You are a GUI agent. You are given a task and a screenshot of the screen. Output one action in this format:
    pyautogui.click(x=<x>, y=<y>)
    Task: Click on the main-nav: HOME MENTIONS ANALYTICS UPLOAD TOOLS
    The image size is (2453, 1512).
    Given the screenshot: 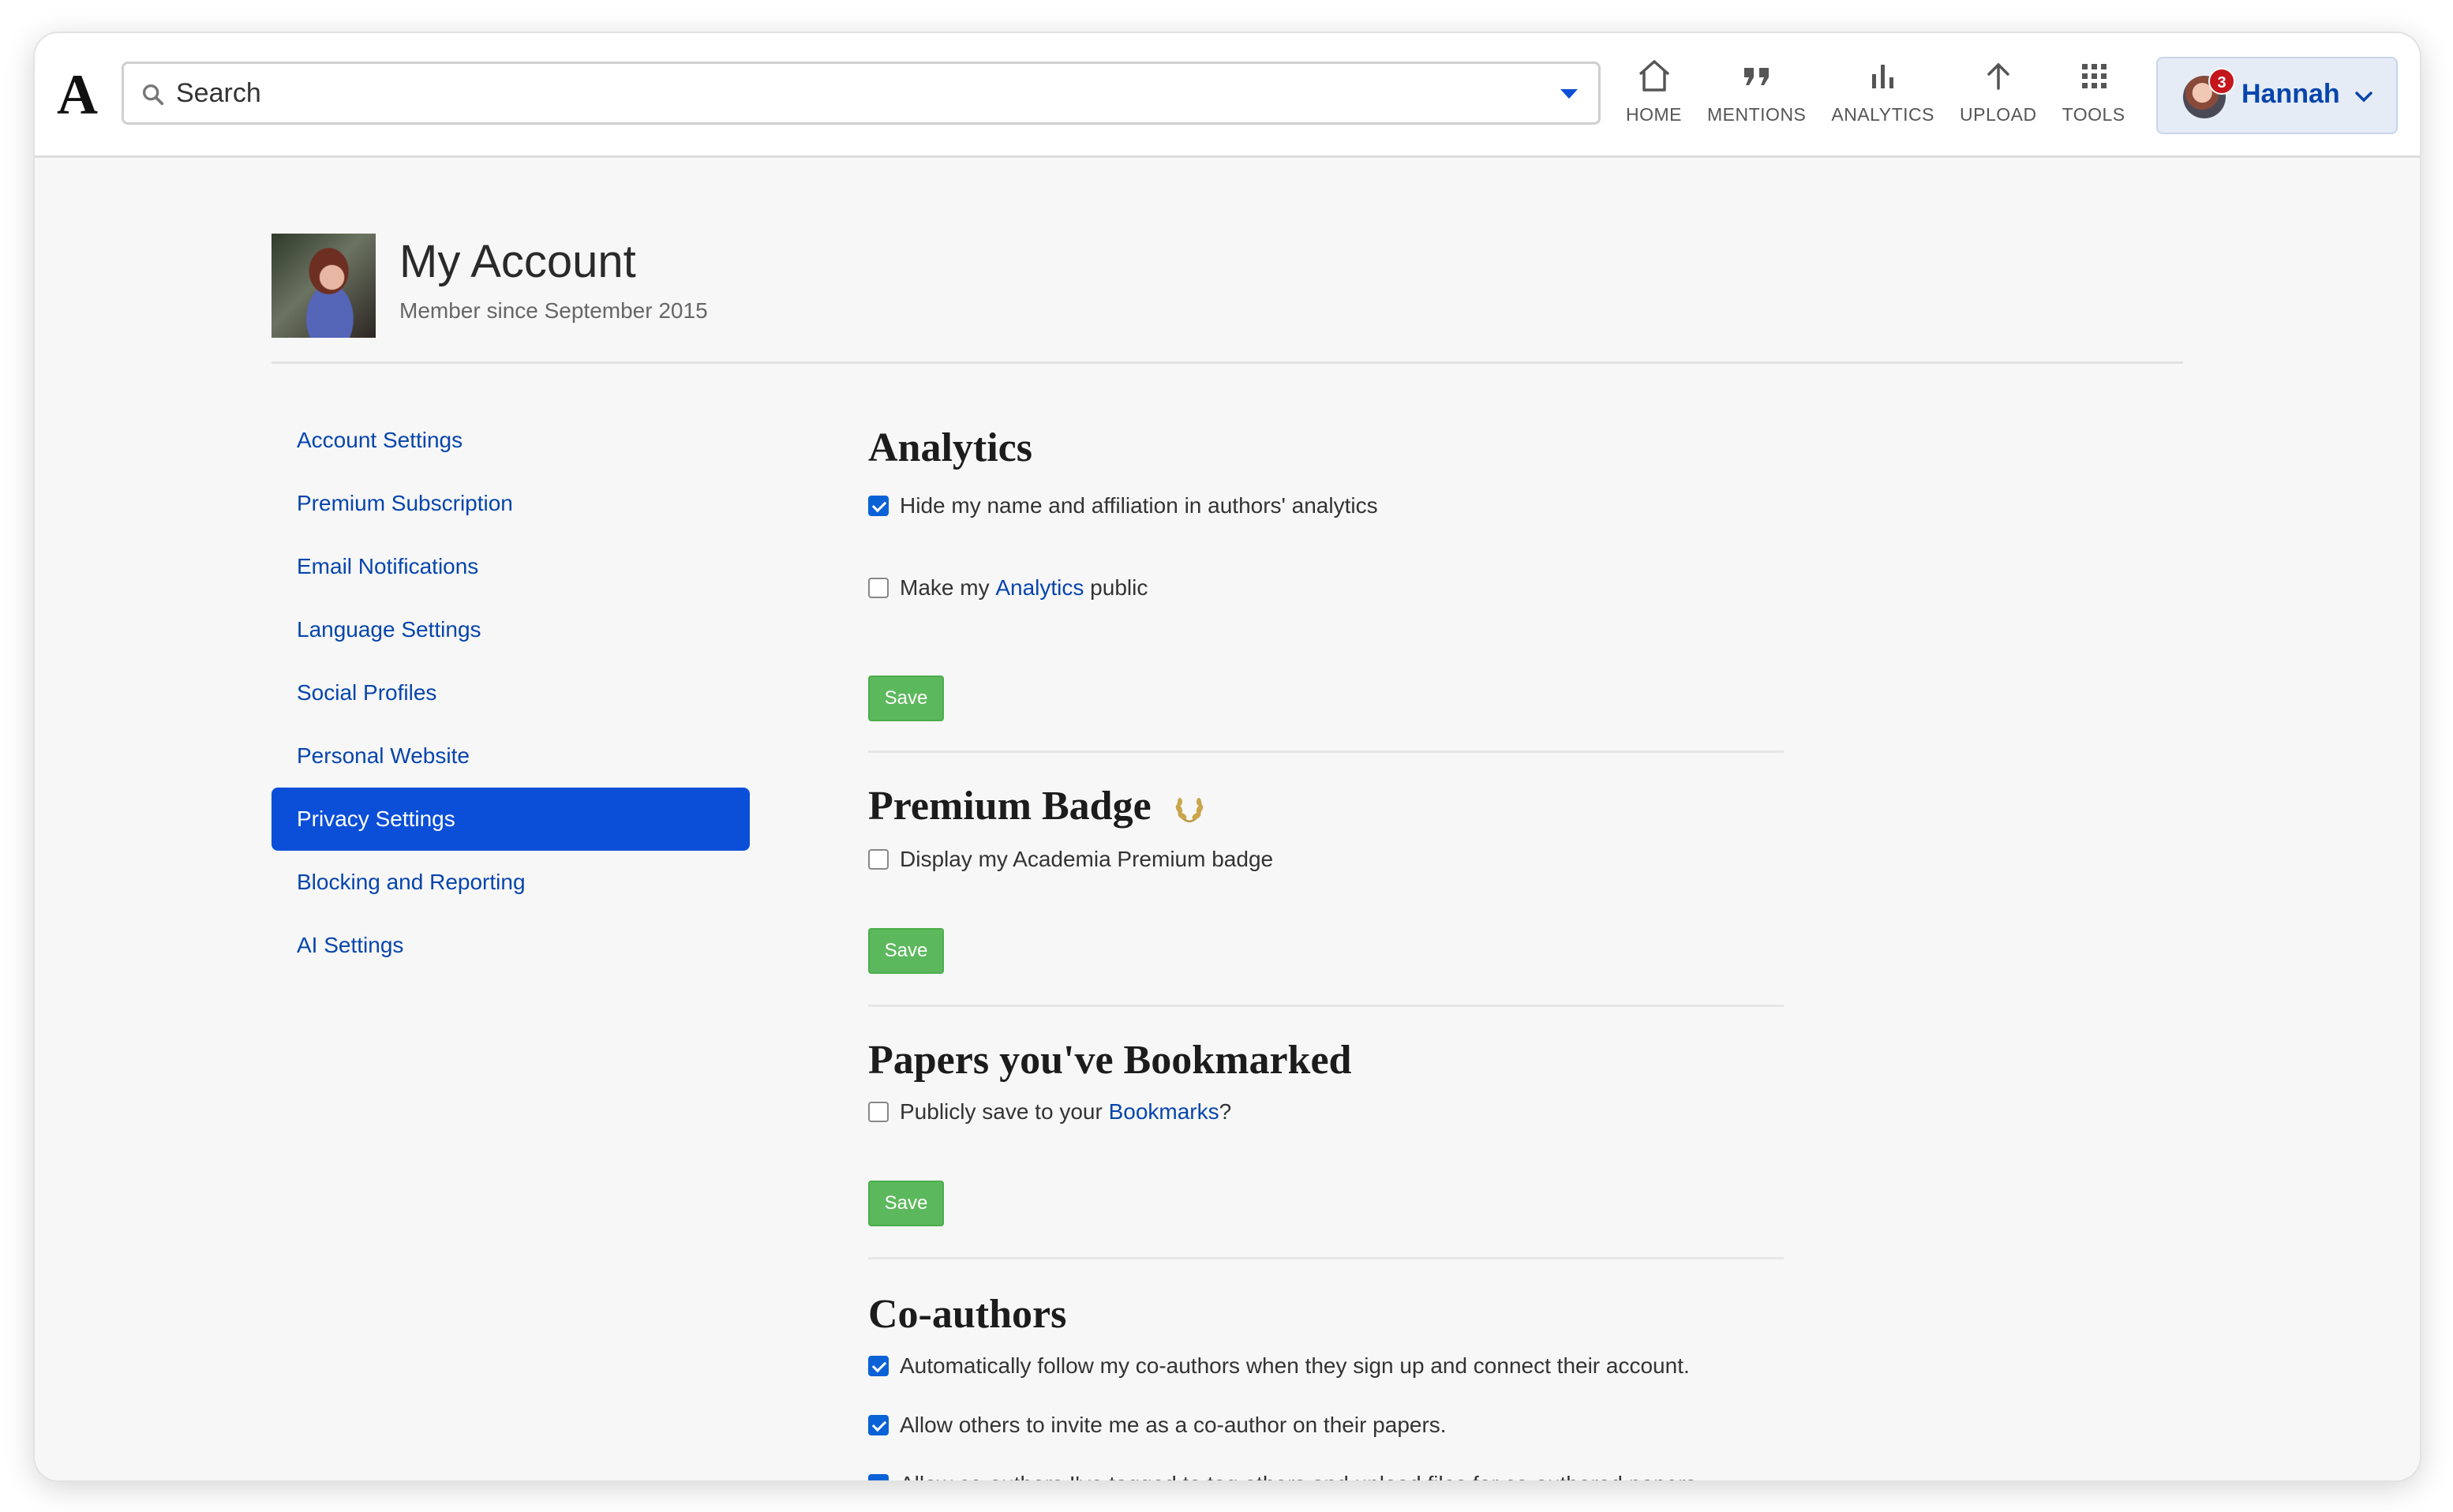 What is the action you would take?
    pyautogui.click(x=1889, y=100)
    